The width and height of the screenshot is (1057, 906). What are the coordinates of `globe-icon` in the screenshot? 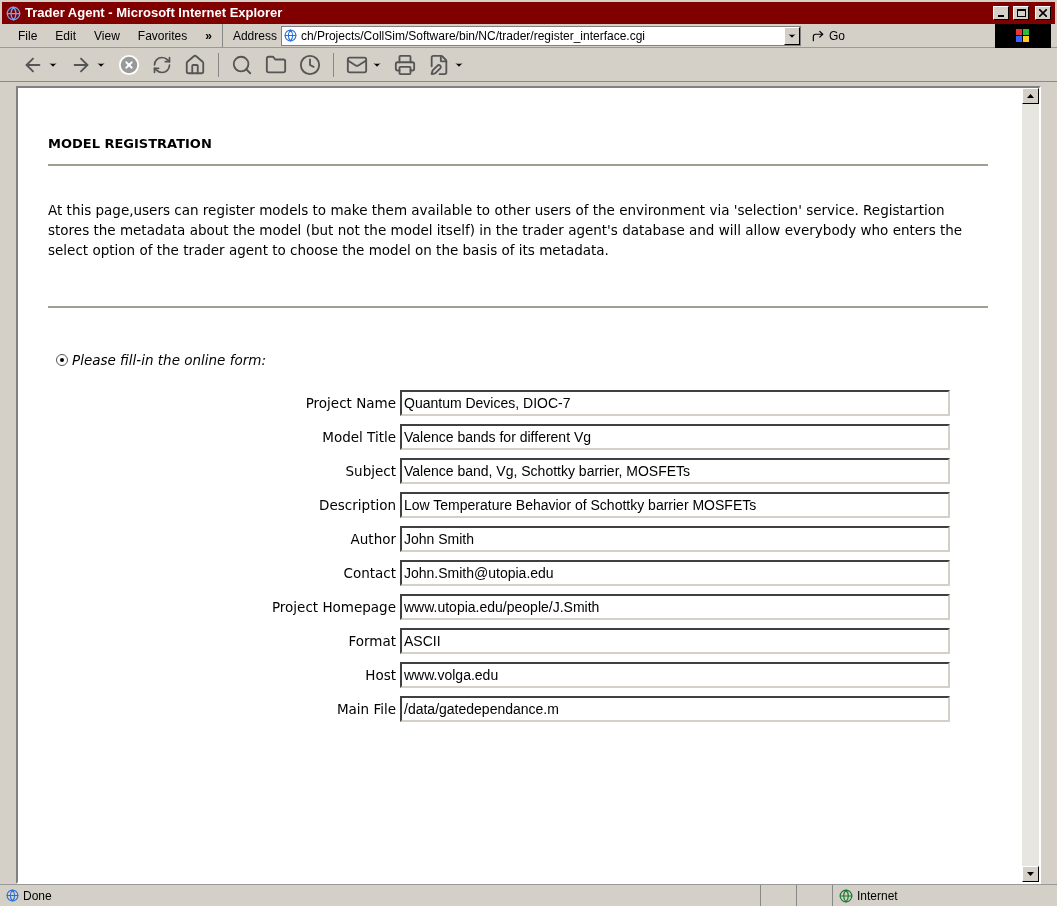 It's located at (846, 895).